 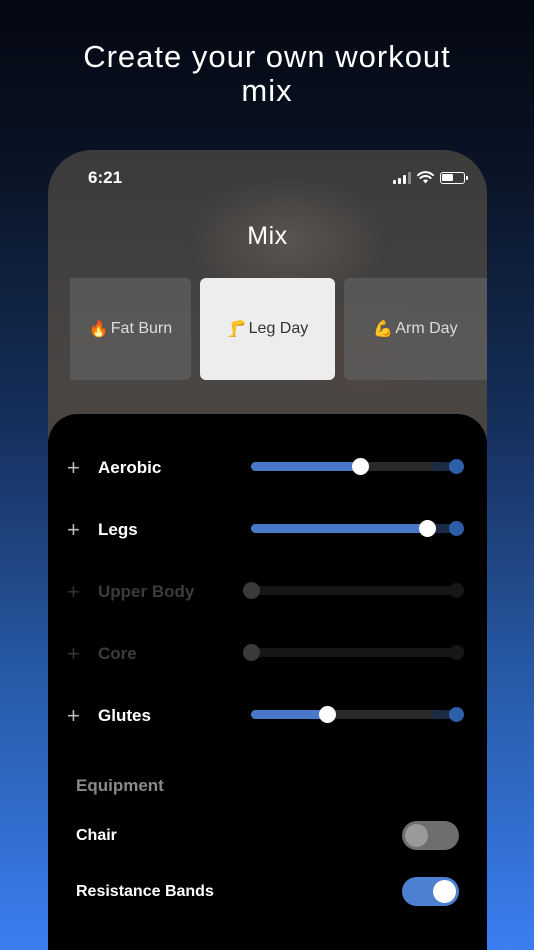 I want to click on aerobic-slider, so click(x=357, y=466).